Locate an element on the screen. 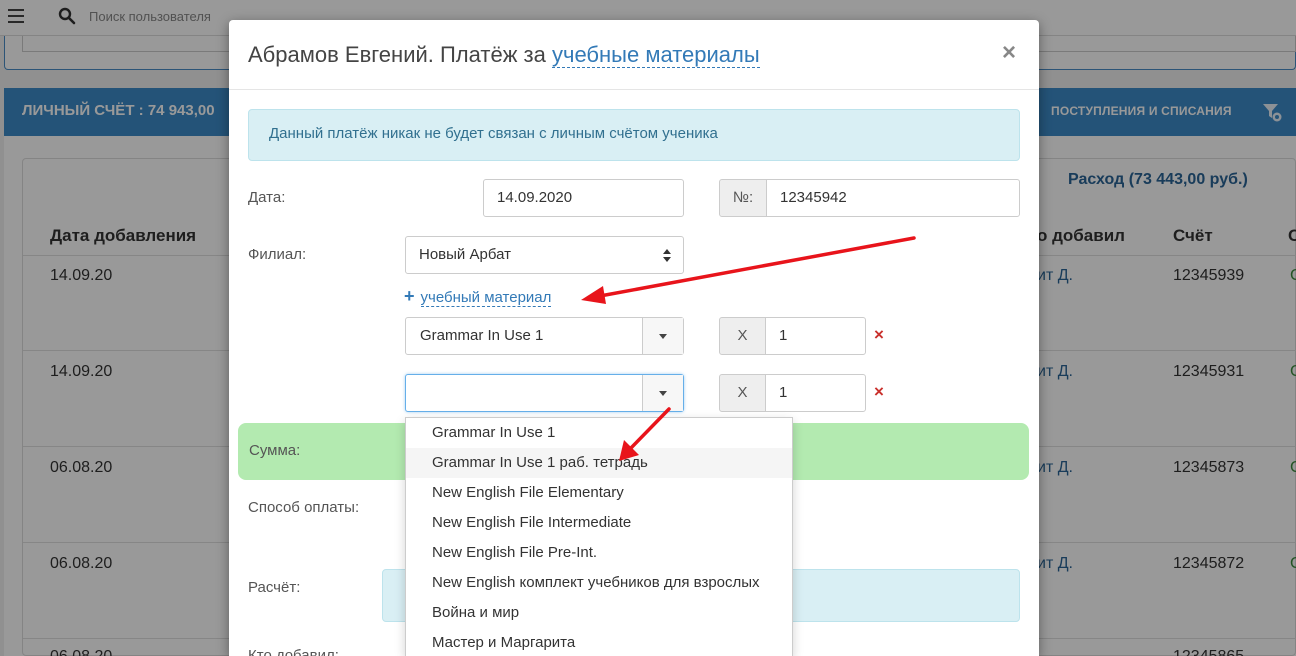 This screenshot has height=656, width=1296. date-input: 14.09.2020 is located at coordinates (583, 198).